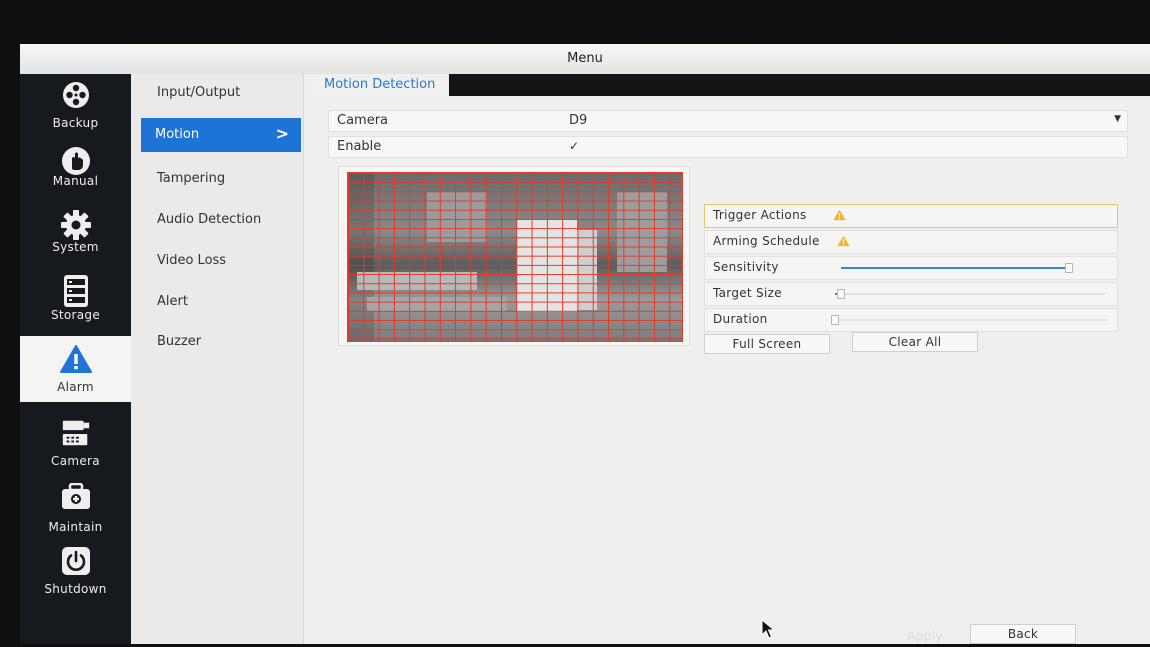 This screenshot has width=1150, height=647. I want to click on motion-grid, so click(515, 257).